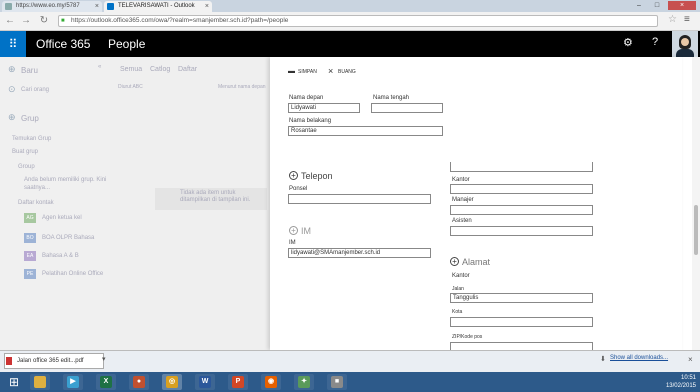  Describe the element at coordinates (685, 44) in the screenshot. I see `avatar` at that location.